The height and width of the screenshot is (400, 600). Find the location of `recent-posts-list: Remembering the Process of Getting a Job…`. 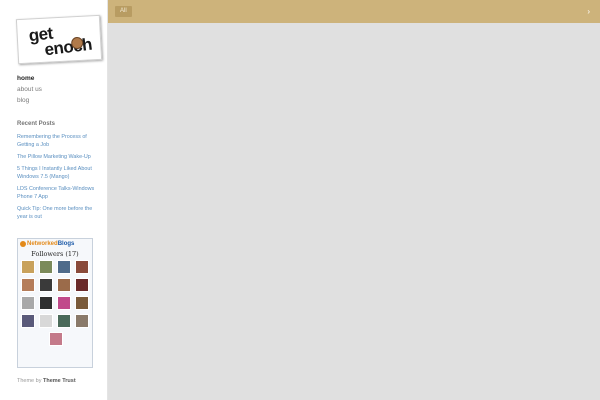

recent-posts-list: Remembering the Process of Getting a Job… is located at coordinates (59, 179).